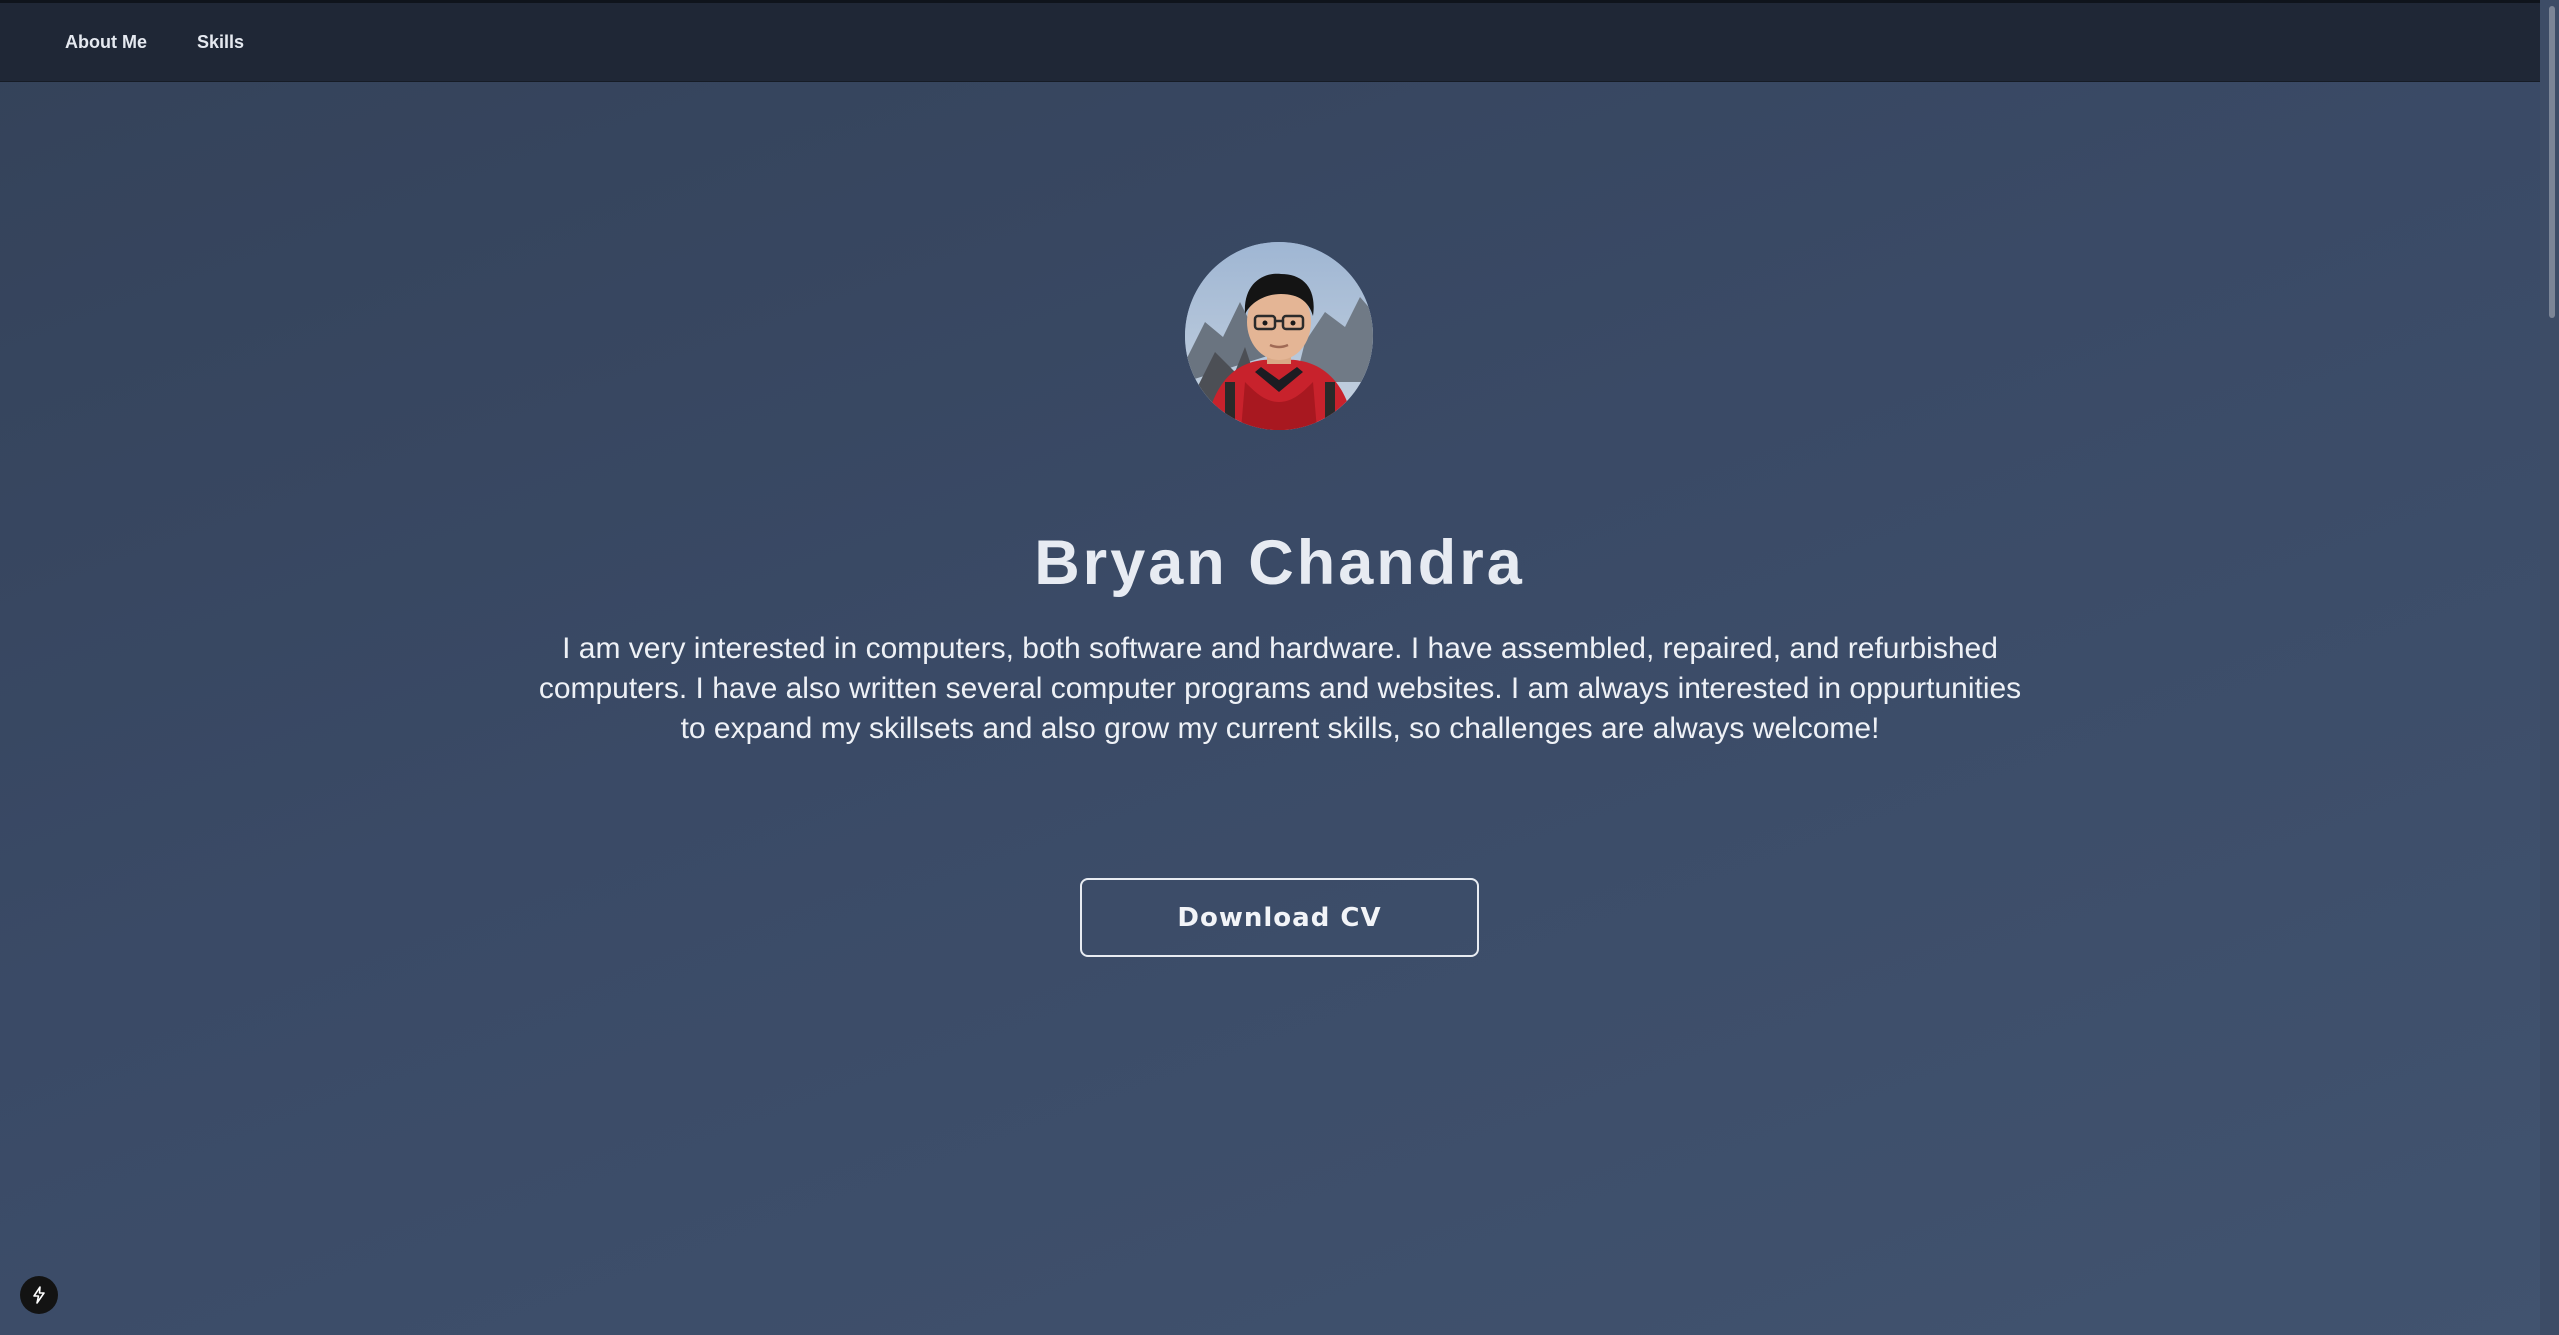 This screenshot has height=1335, width=2559. Describe the element at coordinates (220, 42) in the screenshot. I see `nav-link-skills: Skills` at that location.